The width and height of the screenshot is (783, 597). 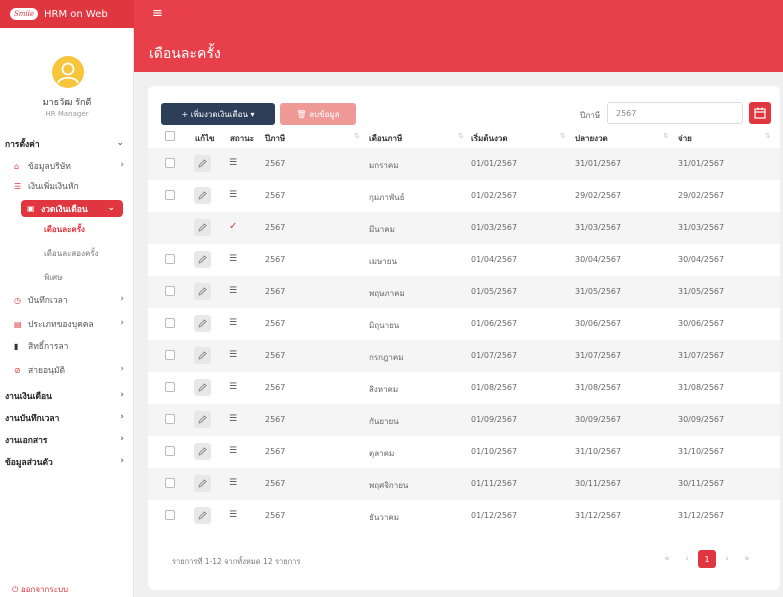 I want to click on cell-start: 01/09/2567, so click(x=494, y=419).